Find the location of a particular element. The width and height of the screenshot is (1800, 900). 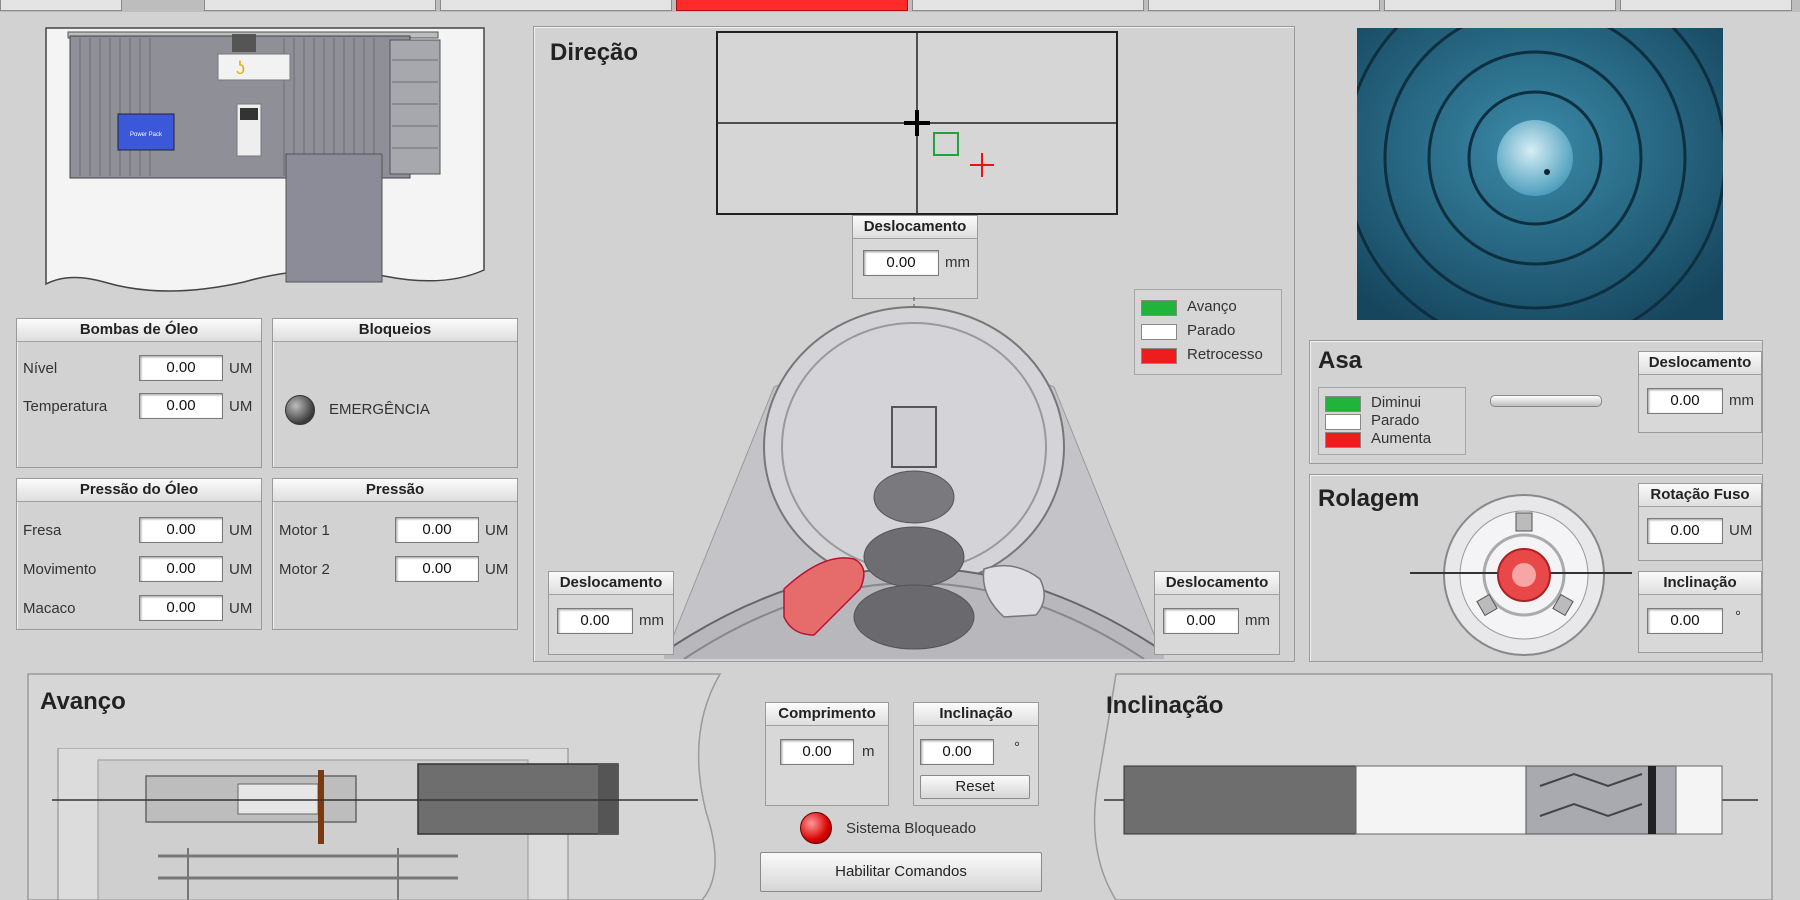

temperatura-field: 0.00 is located at coordinates (181, 406).